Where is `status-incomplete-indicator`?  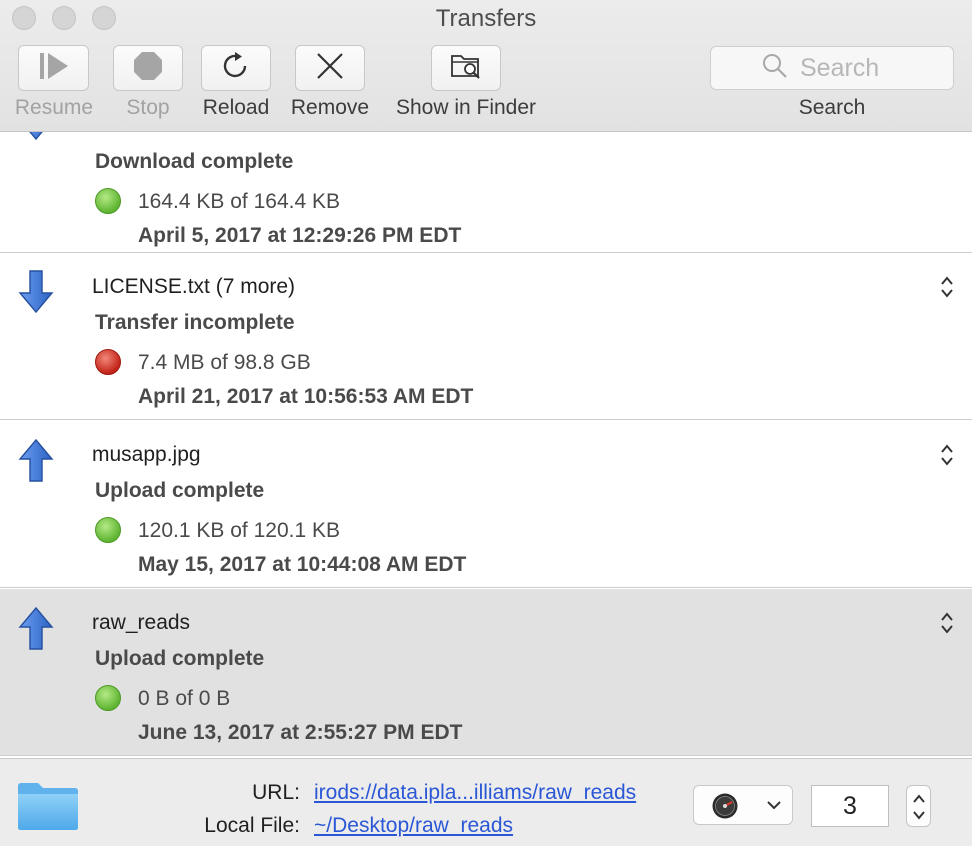 status-incomplete-indicator is located at coordinates (108, 362).